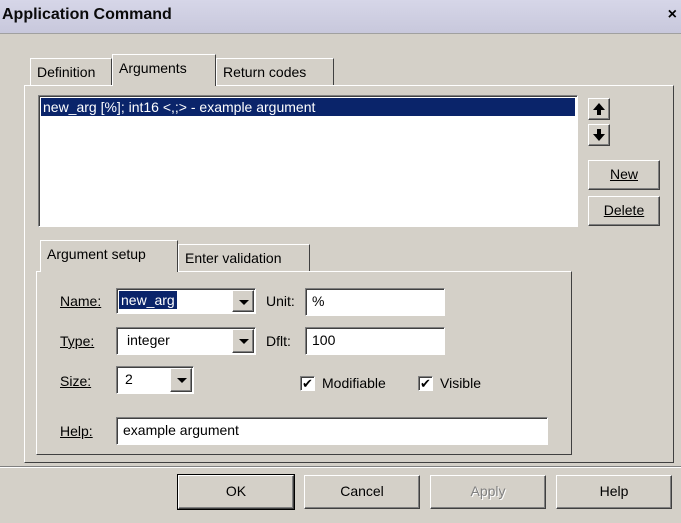 This screenshot has height=523, width=681. Describe the element at coordinates (624, 175) in the screenshot. I see `new-button: New` at that location.